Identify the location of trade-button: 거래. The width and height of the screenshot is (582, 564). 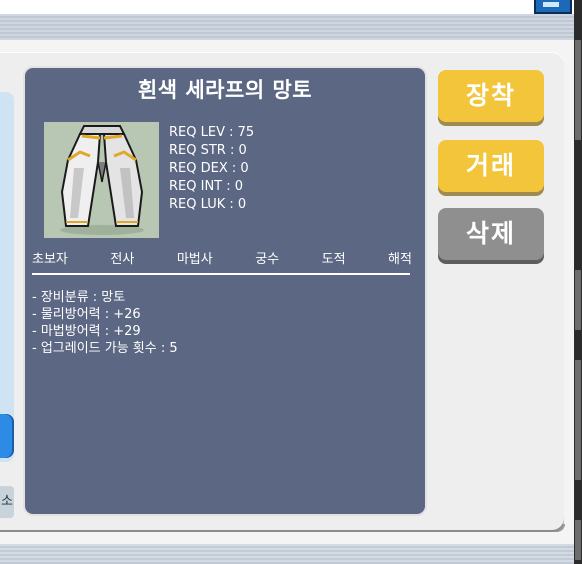
(491, 166).